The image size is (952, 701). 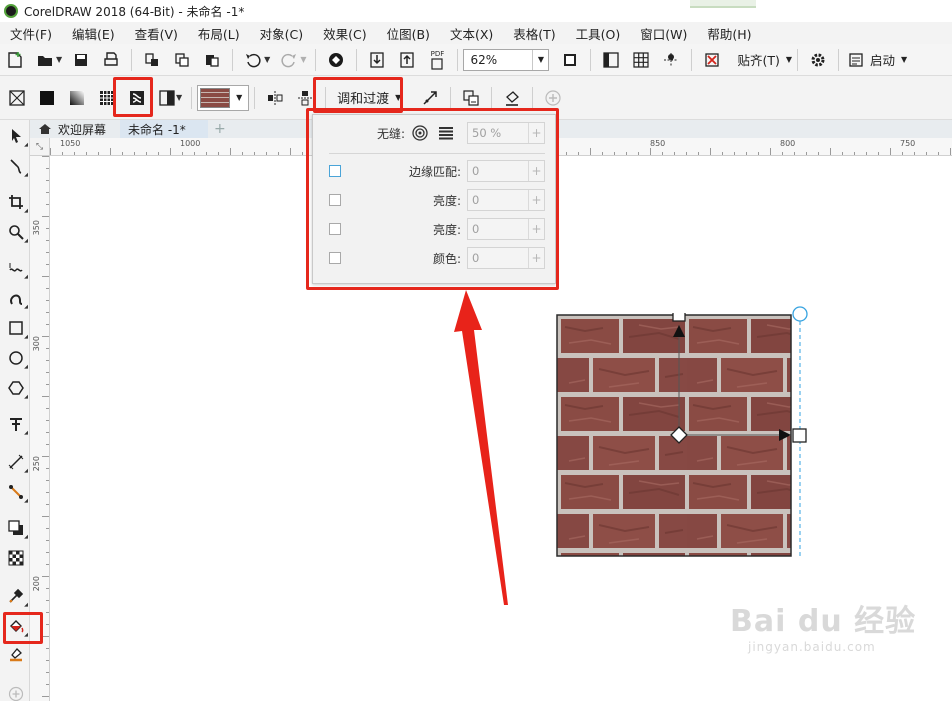 I want to click on menu-tools: 工具(O), so click(x=598, y=33).